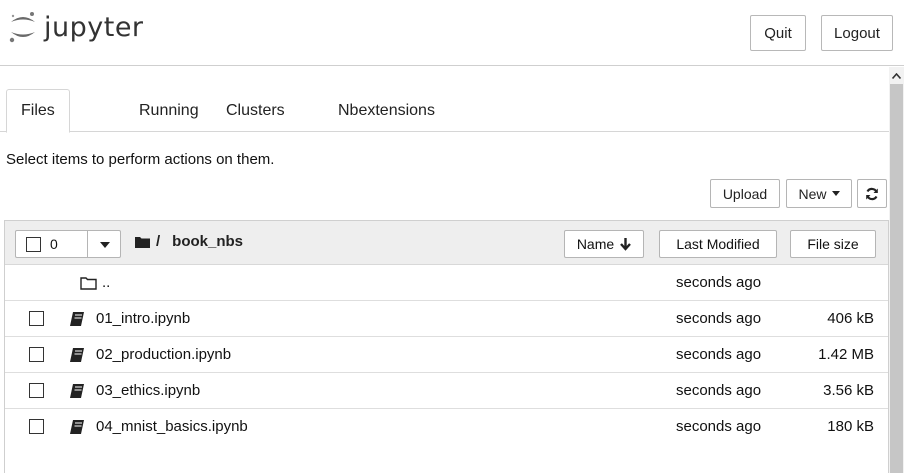  What do you see at coordinates (88, 283) in the screenshot?
I see `folder-open-icon` at bounding box center [88, 283].